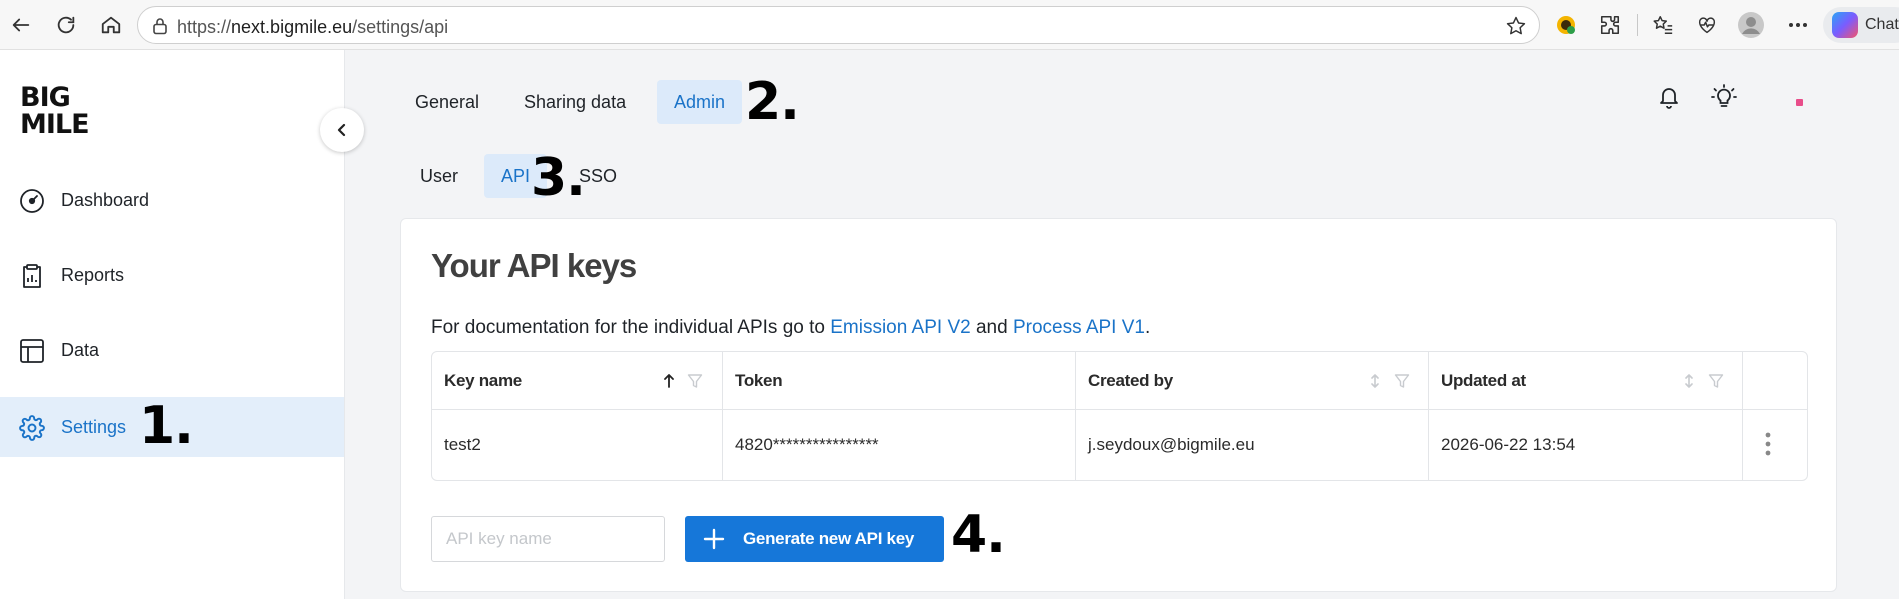 The height and width of the screenshot is (599, 1899). What do you see at coordinates (577, 381) in the screenshot?
I see `column-header-key-name: Key name` at bounding box center [577, 381].